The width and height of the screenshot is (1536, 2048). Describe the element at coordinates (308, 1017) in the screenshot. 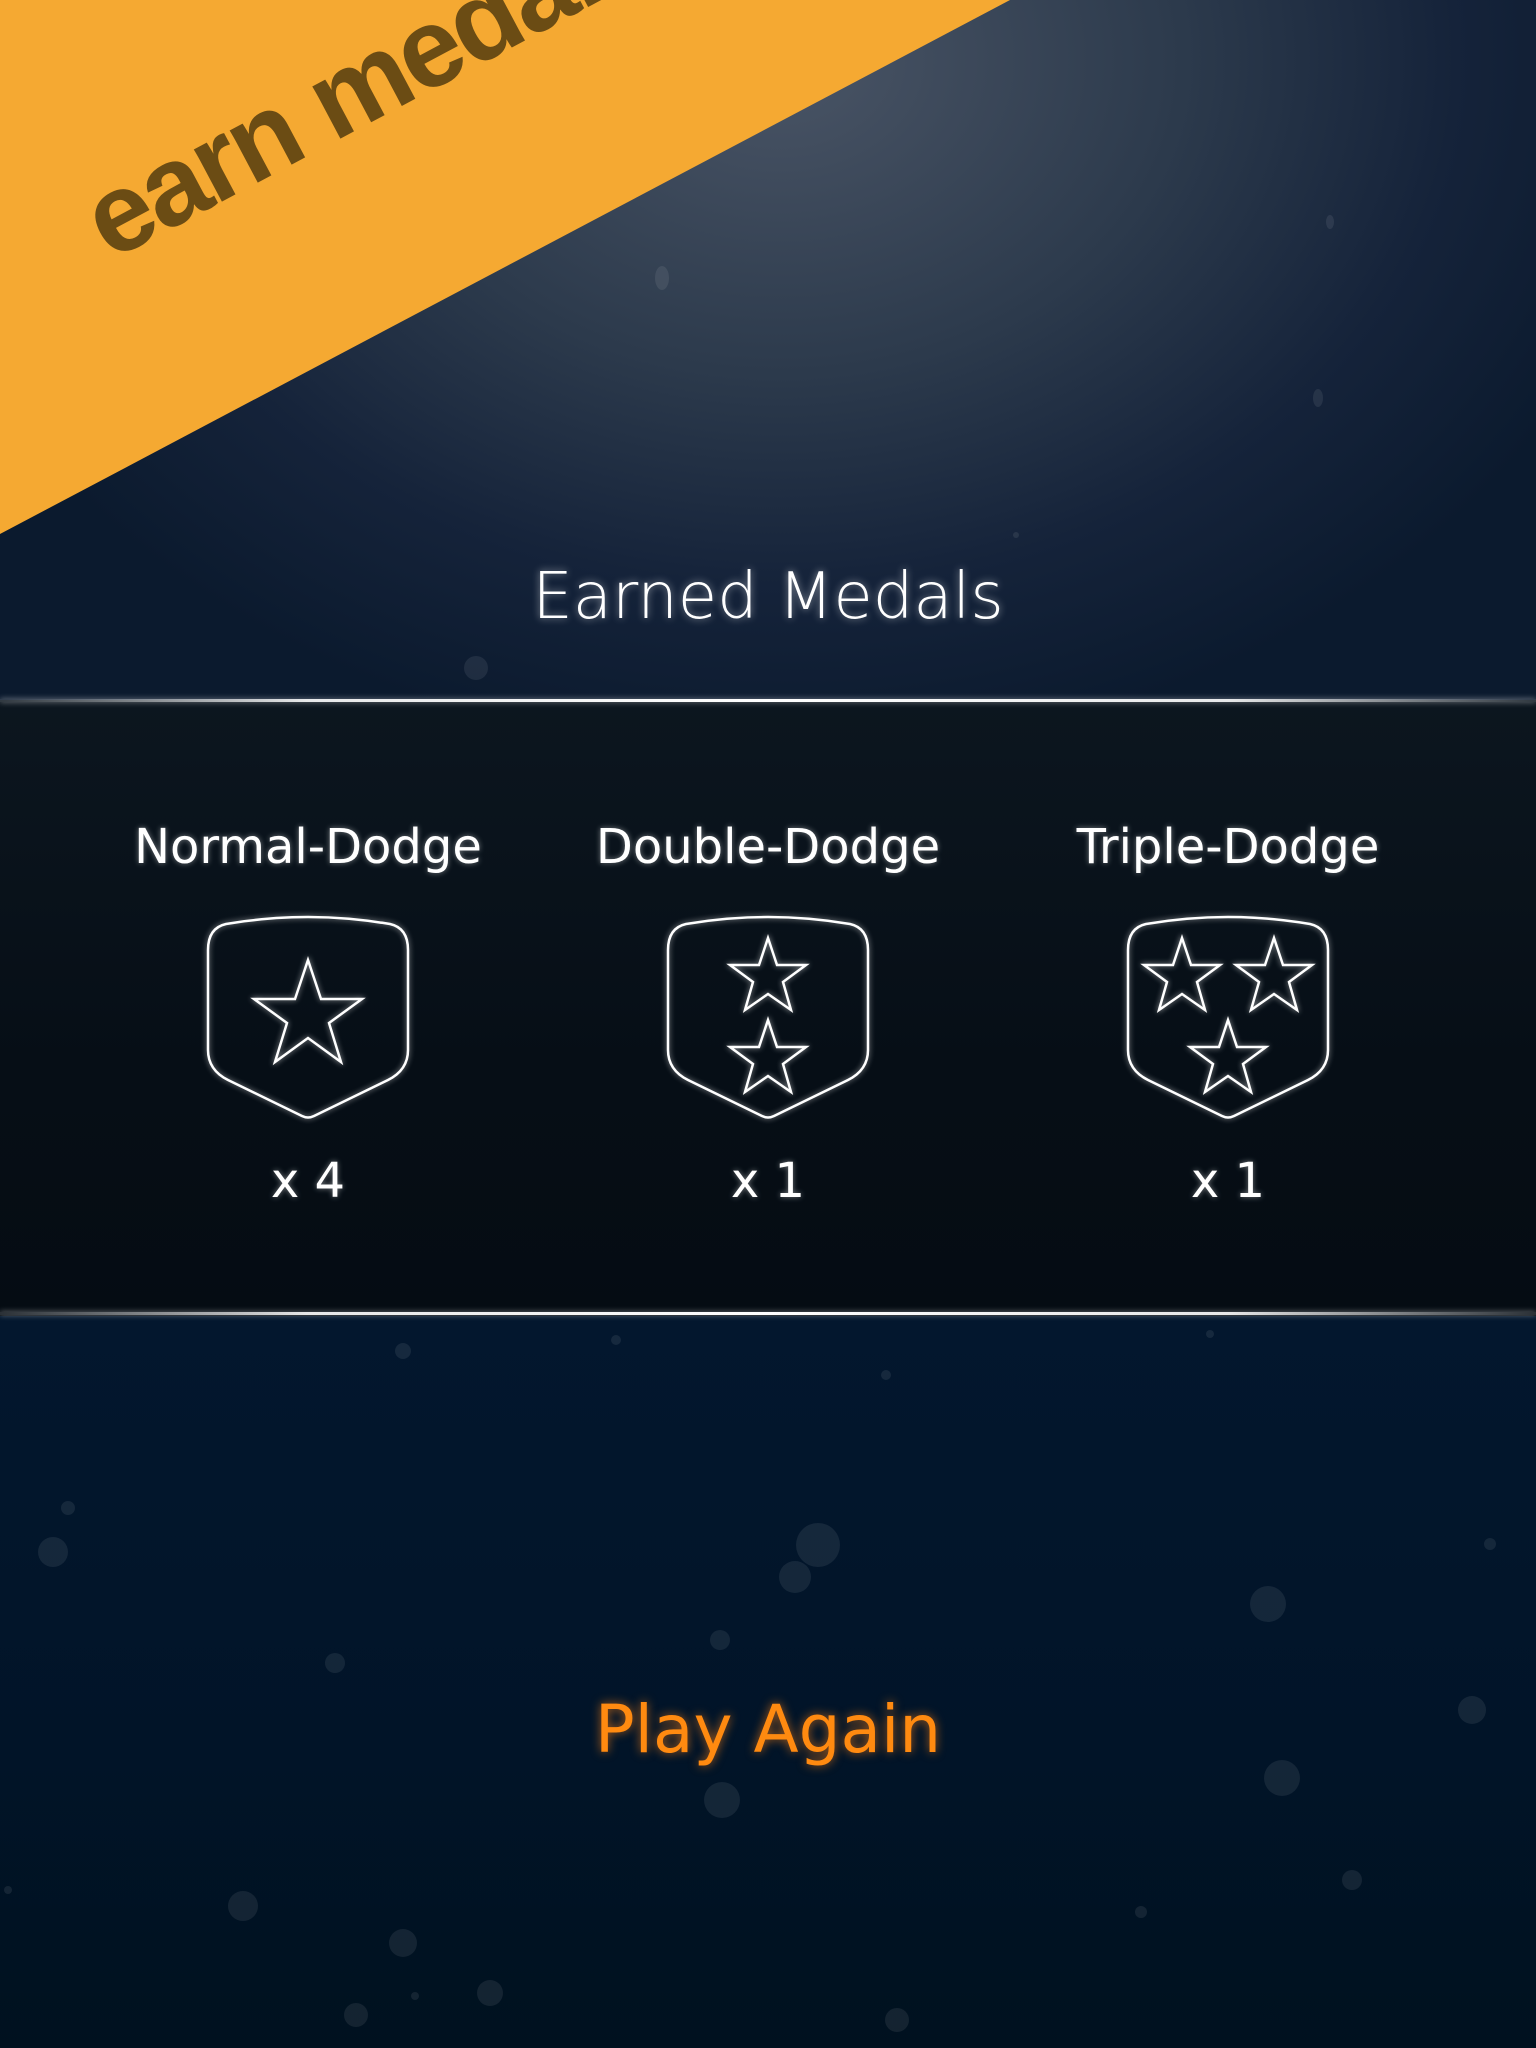

I see `shield-one-star-icon` at that location.